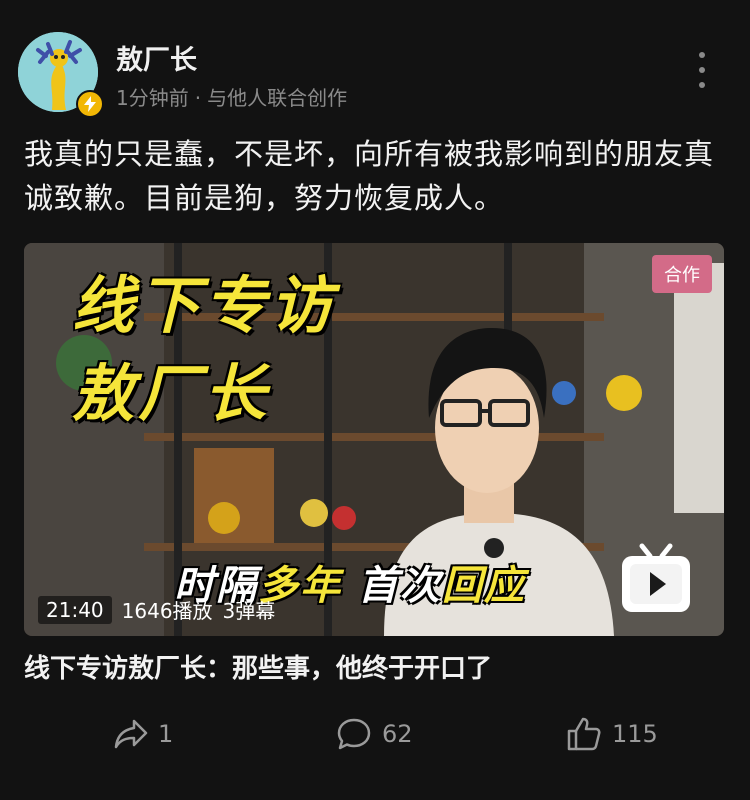  I want to click on verified-lightning-icon, so click(90, 104).